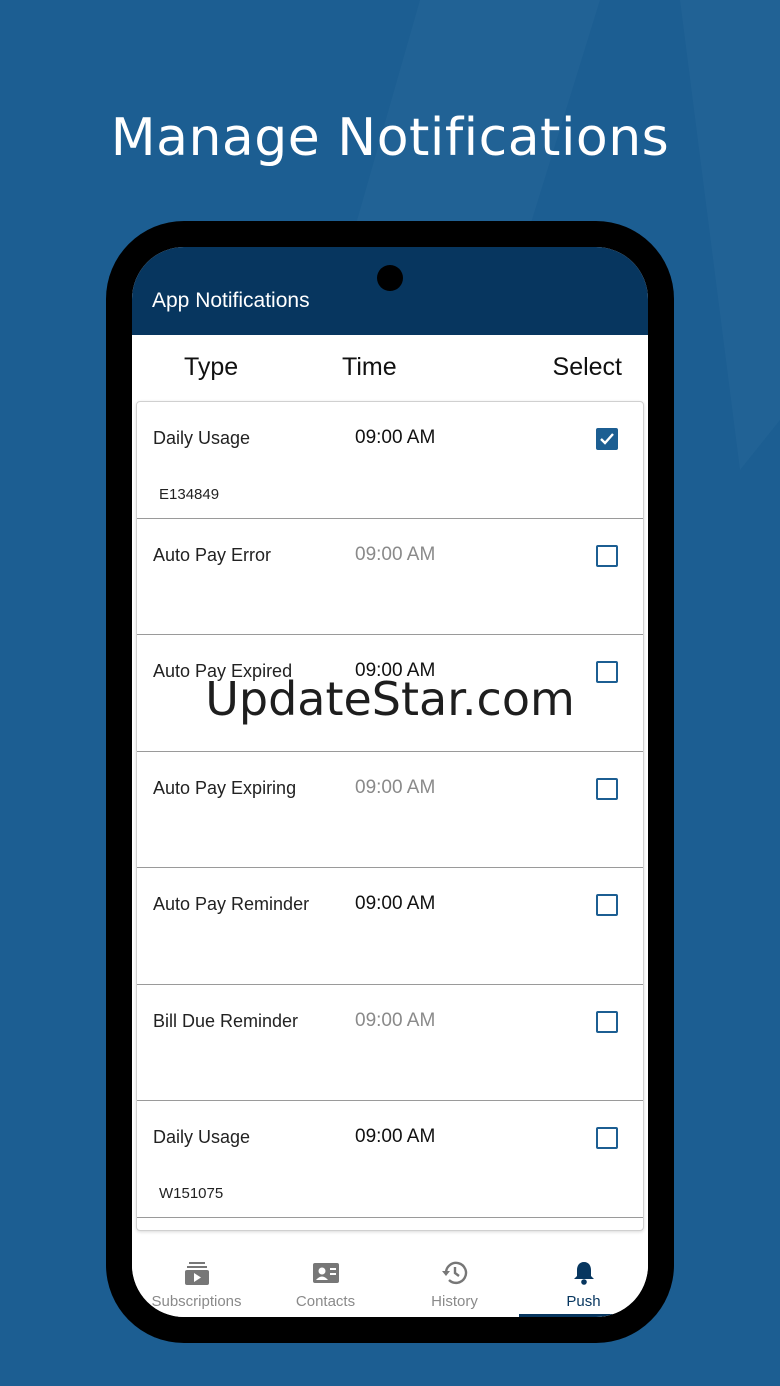 This screenshot has width=780, height=1386. Describe the element at coordinates (587, 367) in the screenshot. I see `column-select-label: Select` at that location.